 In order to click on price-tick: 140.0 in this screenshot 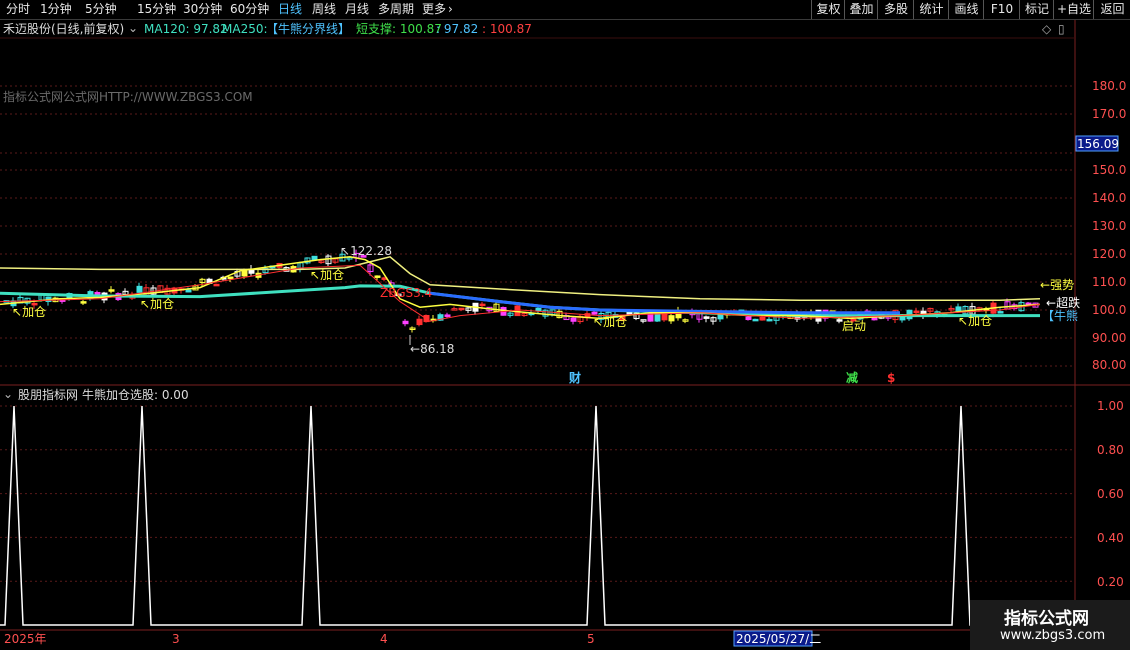, I will do `click(1109, 198)`.